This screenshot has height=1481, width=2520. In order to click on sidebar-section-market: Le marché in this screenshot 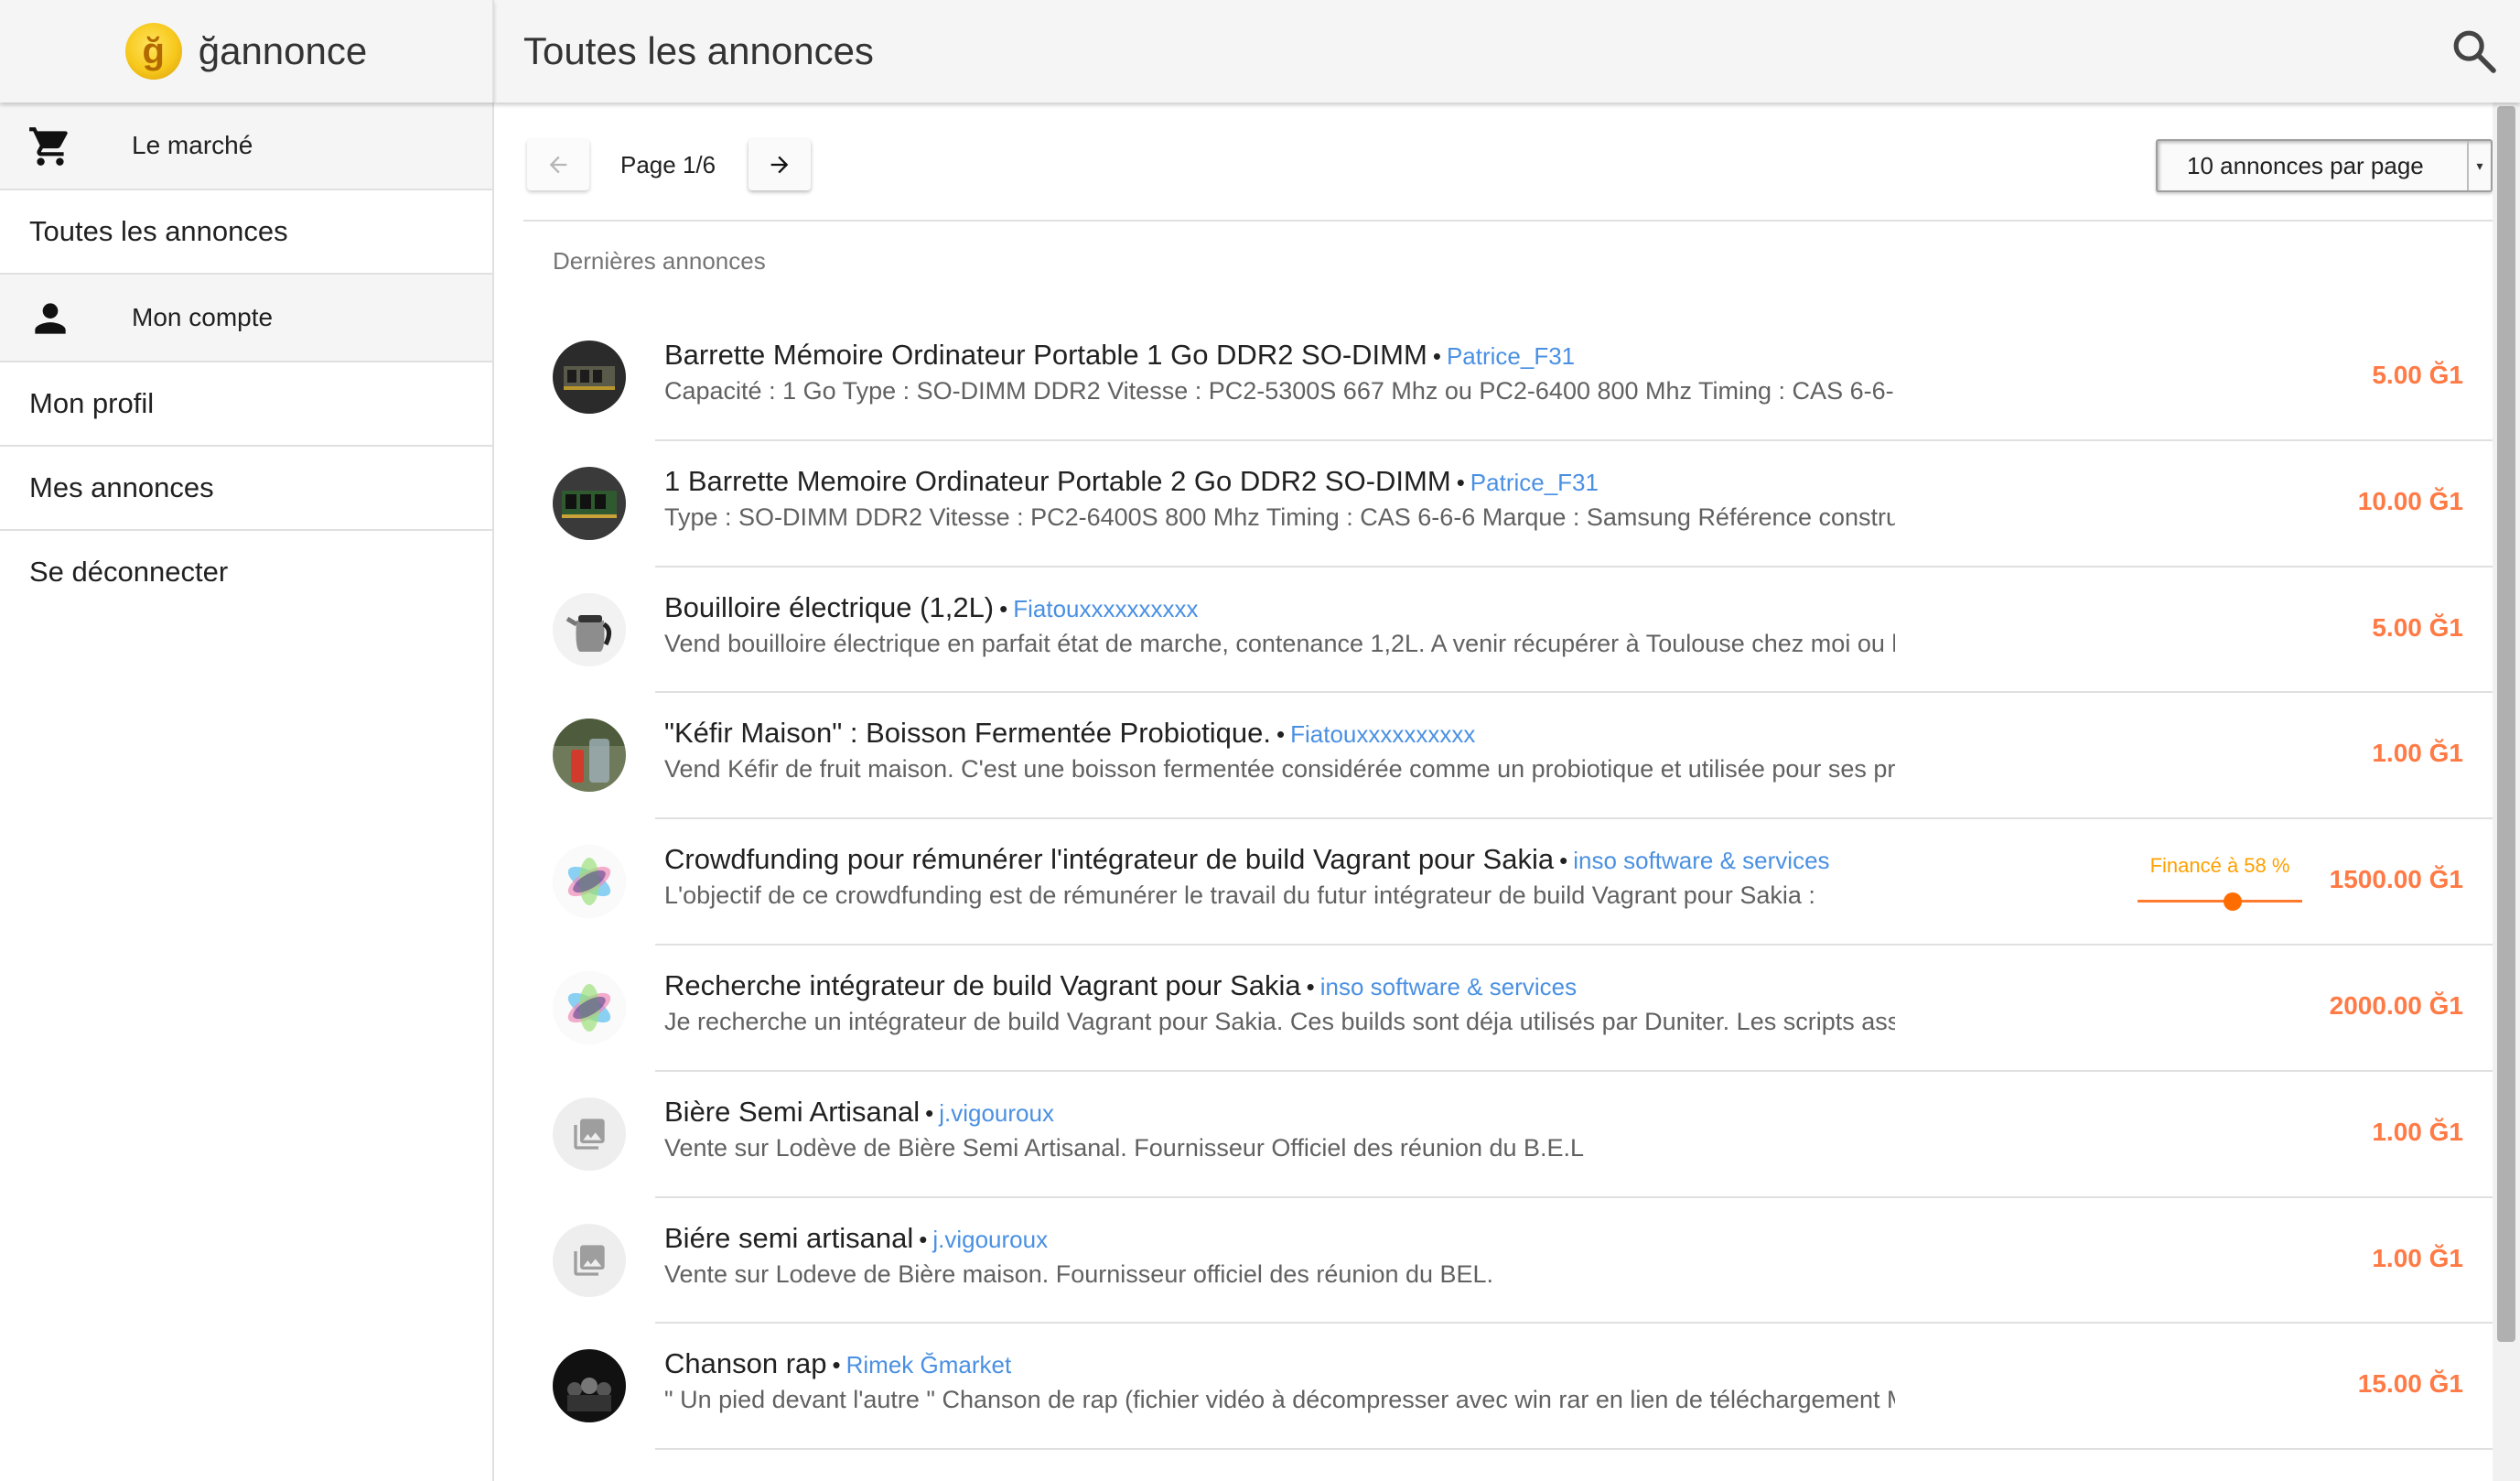, I will do `click(246, 146)`.